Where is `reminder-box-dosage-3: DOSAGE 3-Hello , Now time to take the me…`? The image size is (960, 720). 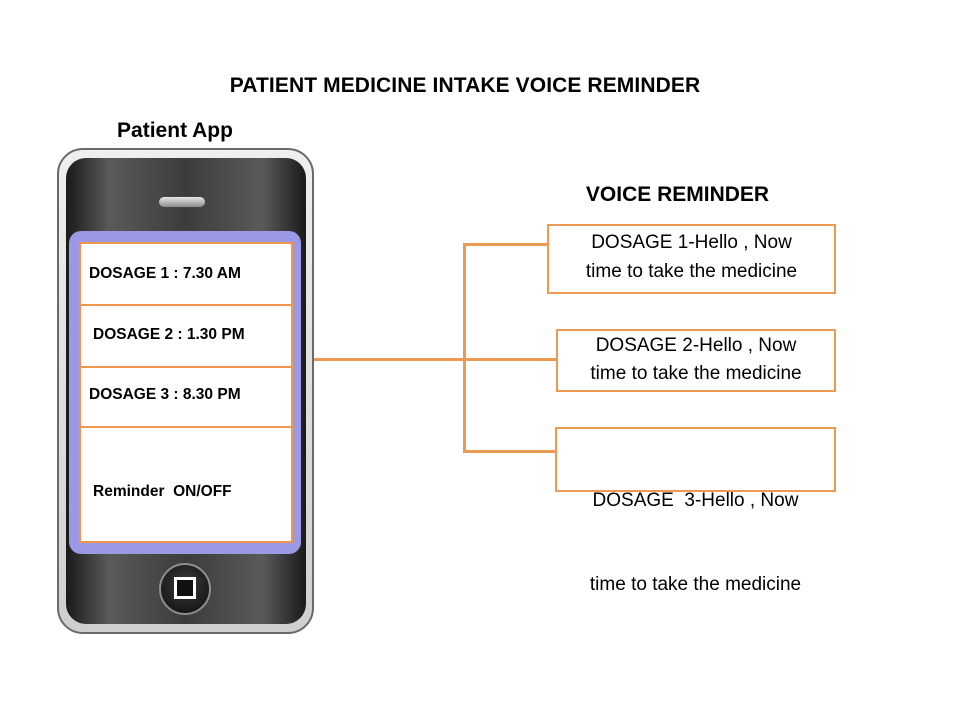 reminder-box-dosage-3: DOSAGE 3-Hello , Now time to take the me… is located at coordinates (695, 511).